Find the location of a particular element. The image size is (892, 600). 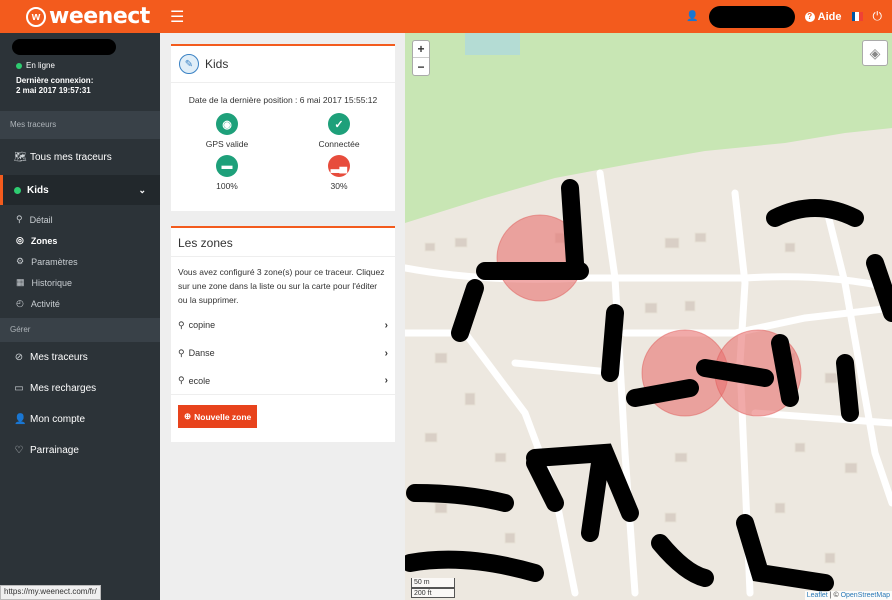

heart-icon: ♡ is located at coordinates (19, 450).